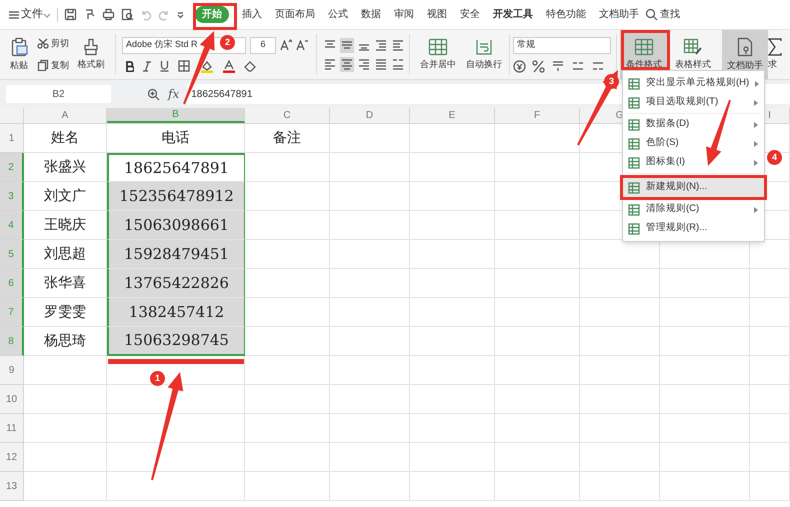 This screenshot has height=507, width=790. Describe the element at coordinates (176, 254) in the screenshot. I see `table-cell: 15928479451` at that location.